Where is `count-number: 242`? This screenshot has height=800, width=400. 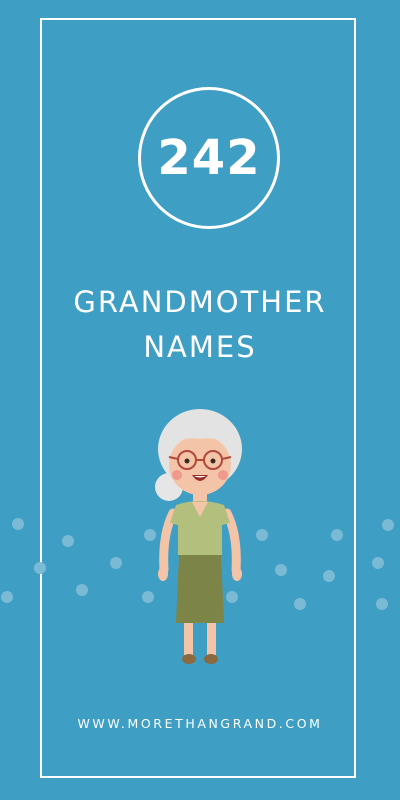 count-number: 242 is located at coordinates (209, 158).